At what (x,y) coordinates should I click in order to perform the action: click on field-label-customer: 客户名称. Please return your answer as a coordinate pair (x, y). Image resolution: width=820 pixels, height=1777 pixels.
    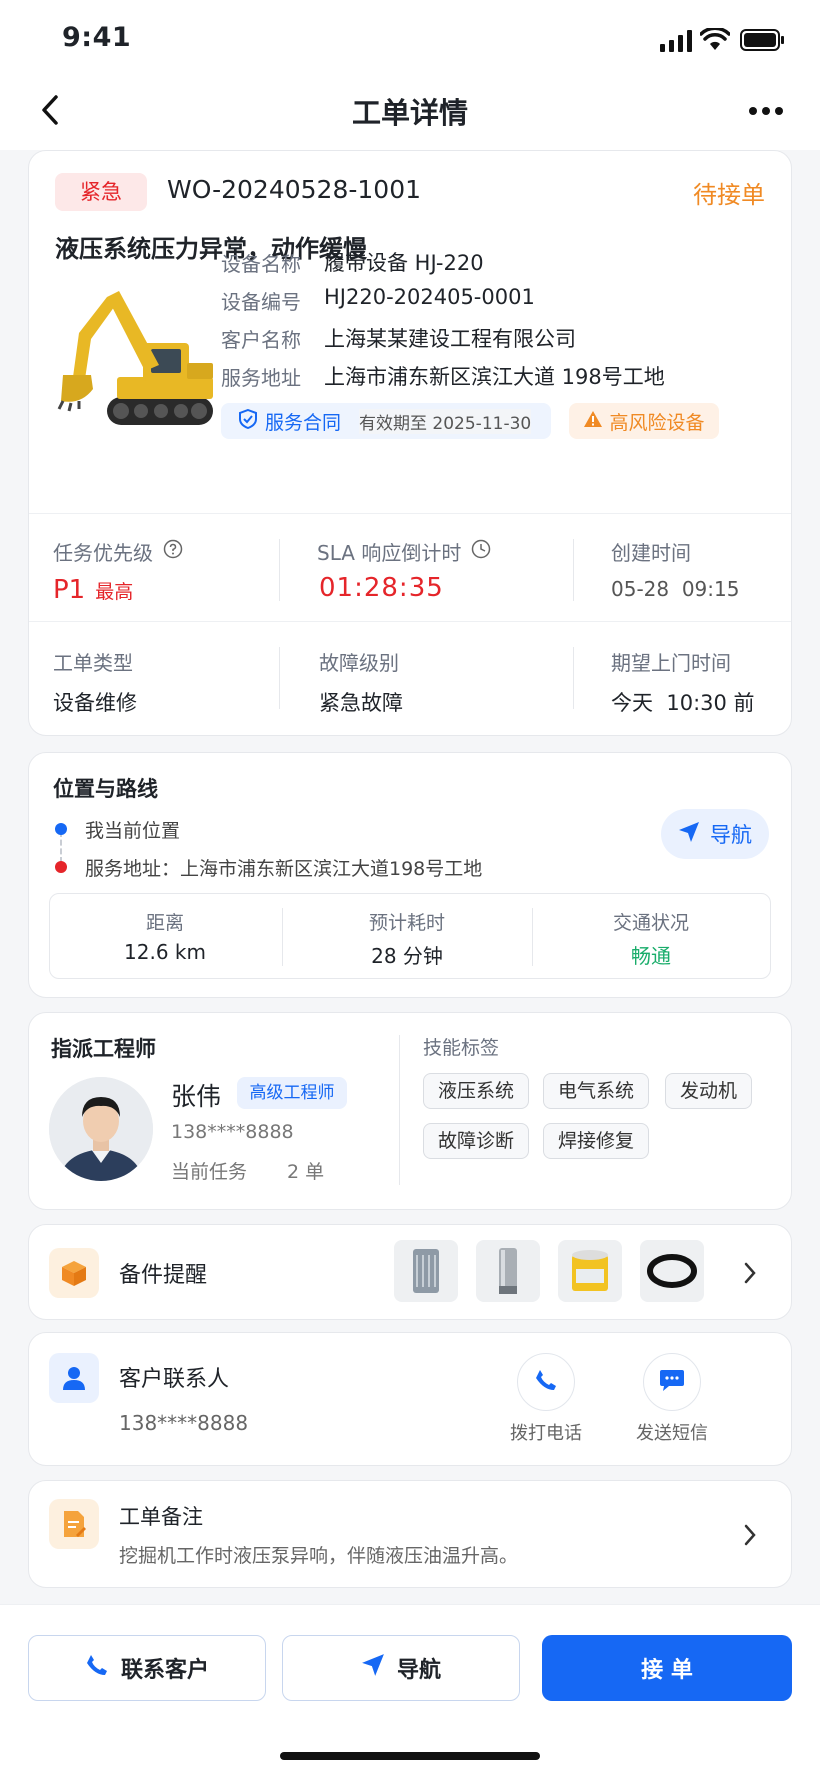
    Looking at the image, I should click on (261, 340).